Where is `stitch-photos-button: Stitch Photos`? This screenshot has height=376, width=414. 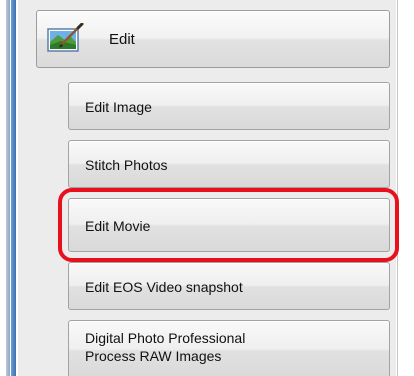 stitch-photos-button: Stitch Photos is located at coordinates (229, 164).